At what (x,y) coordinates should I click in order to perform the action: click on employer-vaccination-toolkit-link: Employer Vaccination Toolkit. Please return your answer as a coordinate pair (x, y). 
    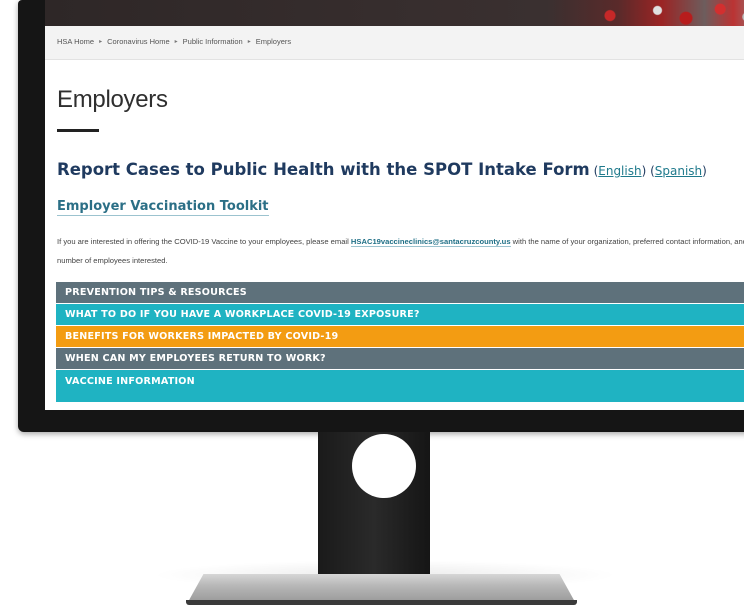
    Looking at the image, I should click on (163, 207).